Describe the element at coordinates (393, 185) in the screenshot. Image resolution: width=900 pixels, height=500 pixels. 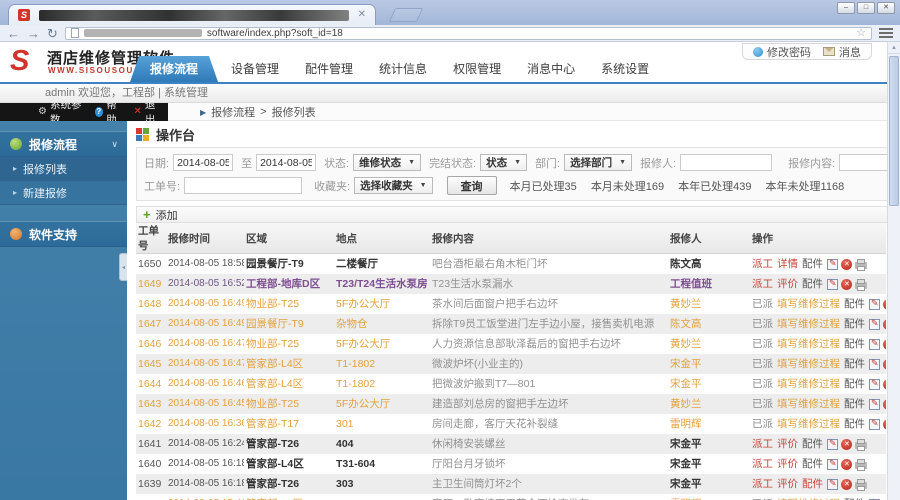
I see `favorites-select: 选择收藏夹 ▼` at that location.